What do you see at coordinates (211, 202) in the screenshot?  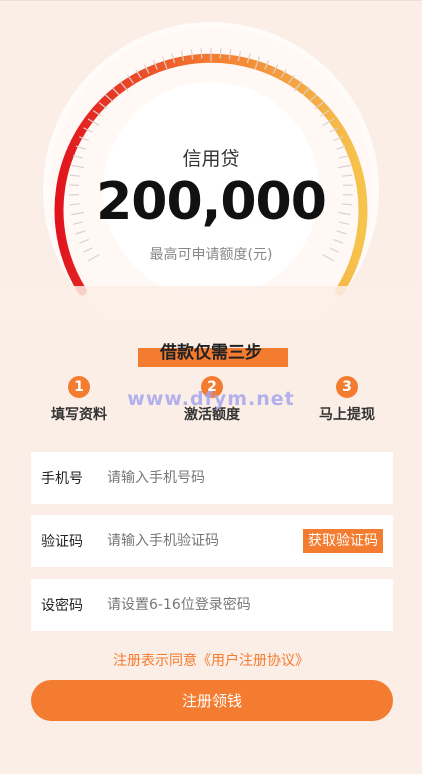 I see `credit-amount: 200,000` at bounding box center [211, 202].